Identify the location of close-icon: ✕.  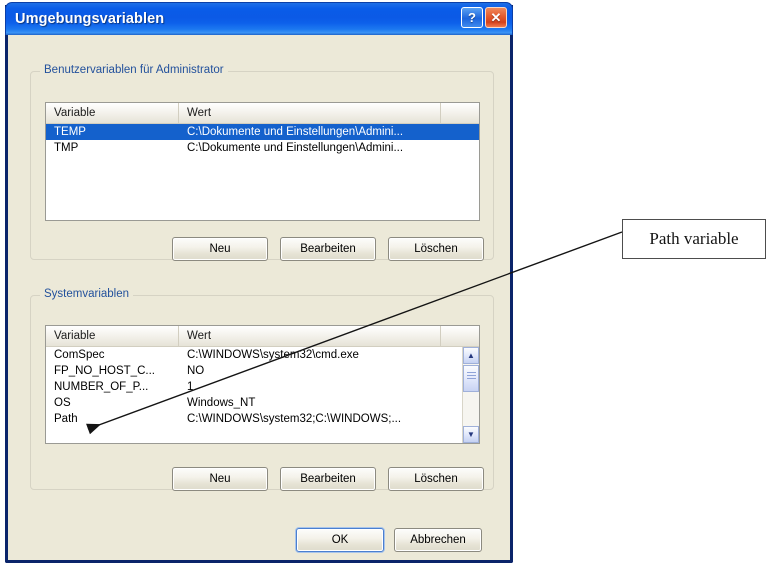
(496, 17).